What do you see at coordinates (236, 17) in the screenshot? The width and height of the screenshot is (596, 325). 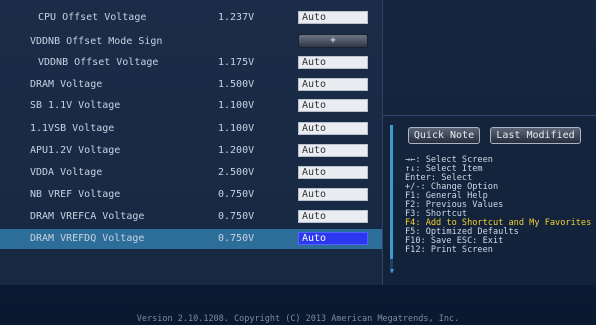 I see `setting-current-value: 1.237V` at bounding box center [236, 17].